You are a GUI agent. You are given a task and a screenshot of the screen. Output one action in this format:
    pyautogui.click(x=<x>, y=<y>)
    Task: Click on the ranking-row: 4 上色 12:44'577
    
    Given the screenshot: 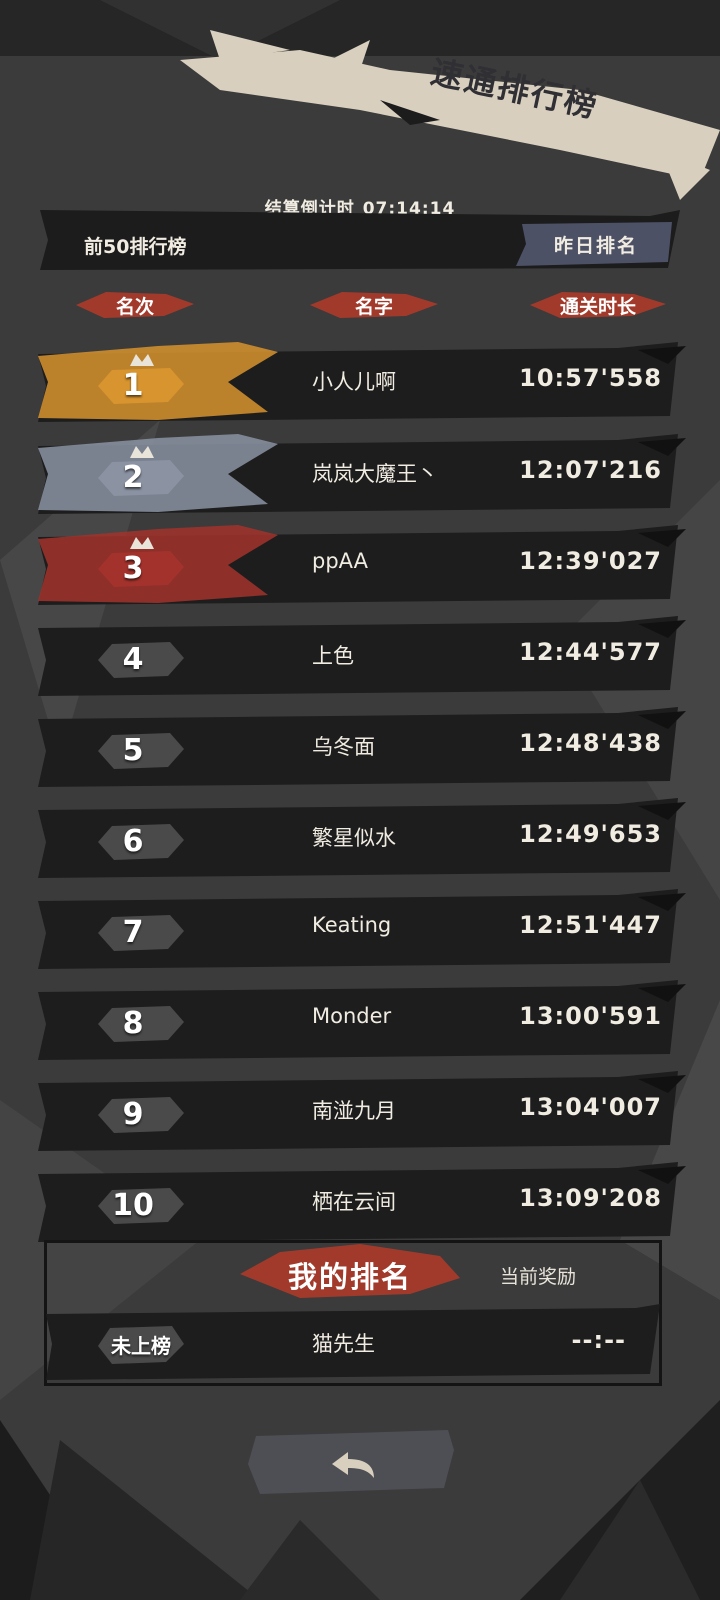 What is the action you would take?
    pyautogui.click(x=362, y=657)
    